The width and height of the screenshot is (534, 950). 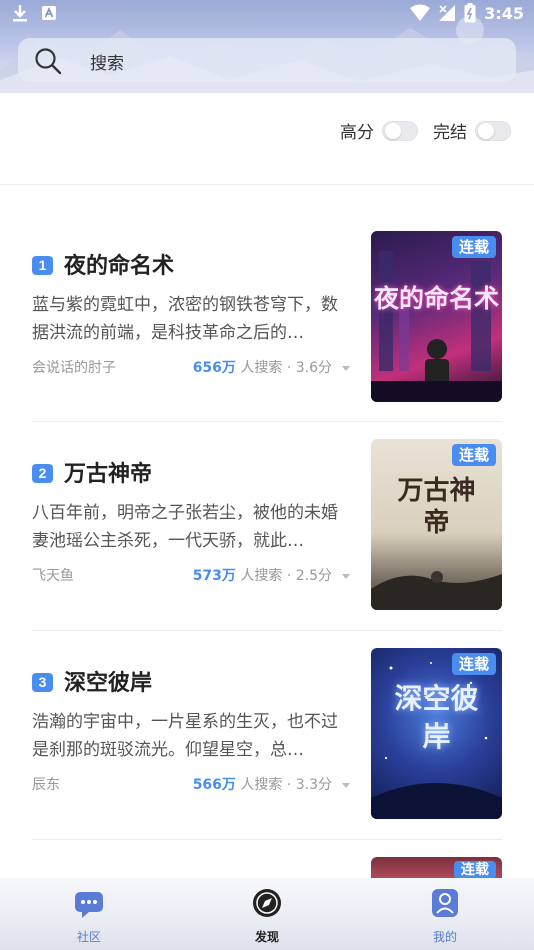 What do you see at coordinates (447, 13) in the screenshot?
I see `cellular-signal-icon` at bounding box center [447, 13].